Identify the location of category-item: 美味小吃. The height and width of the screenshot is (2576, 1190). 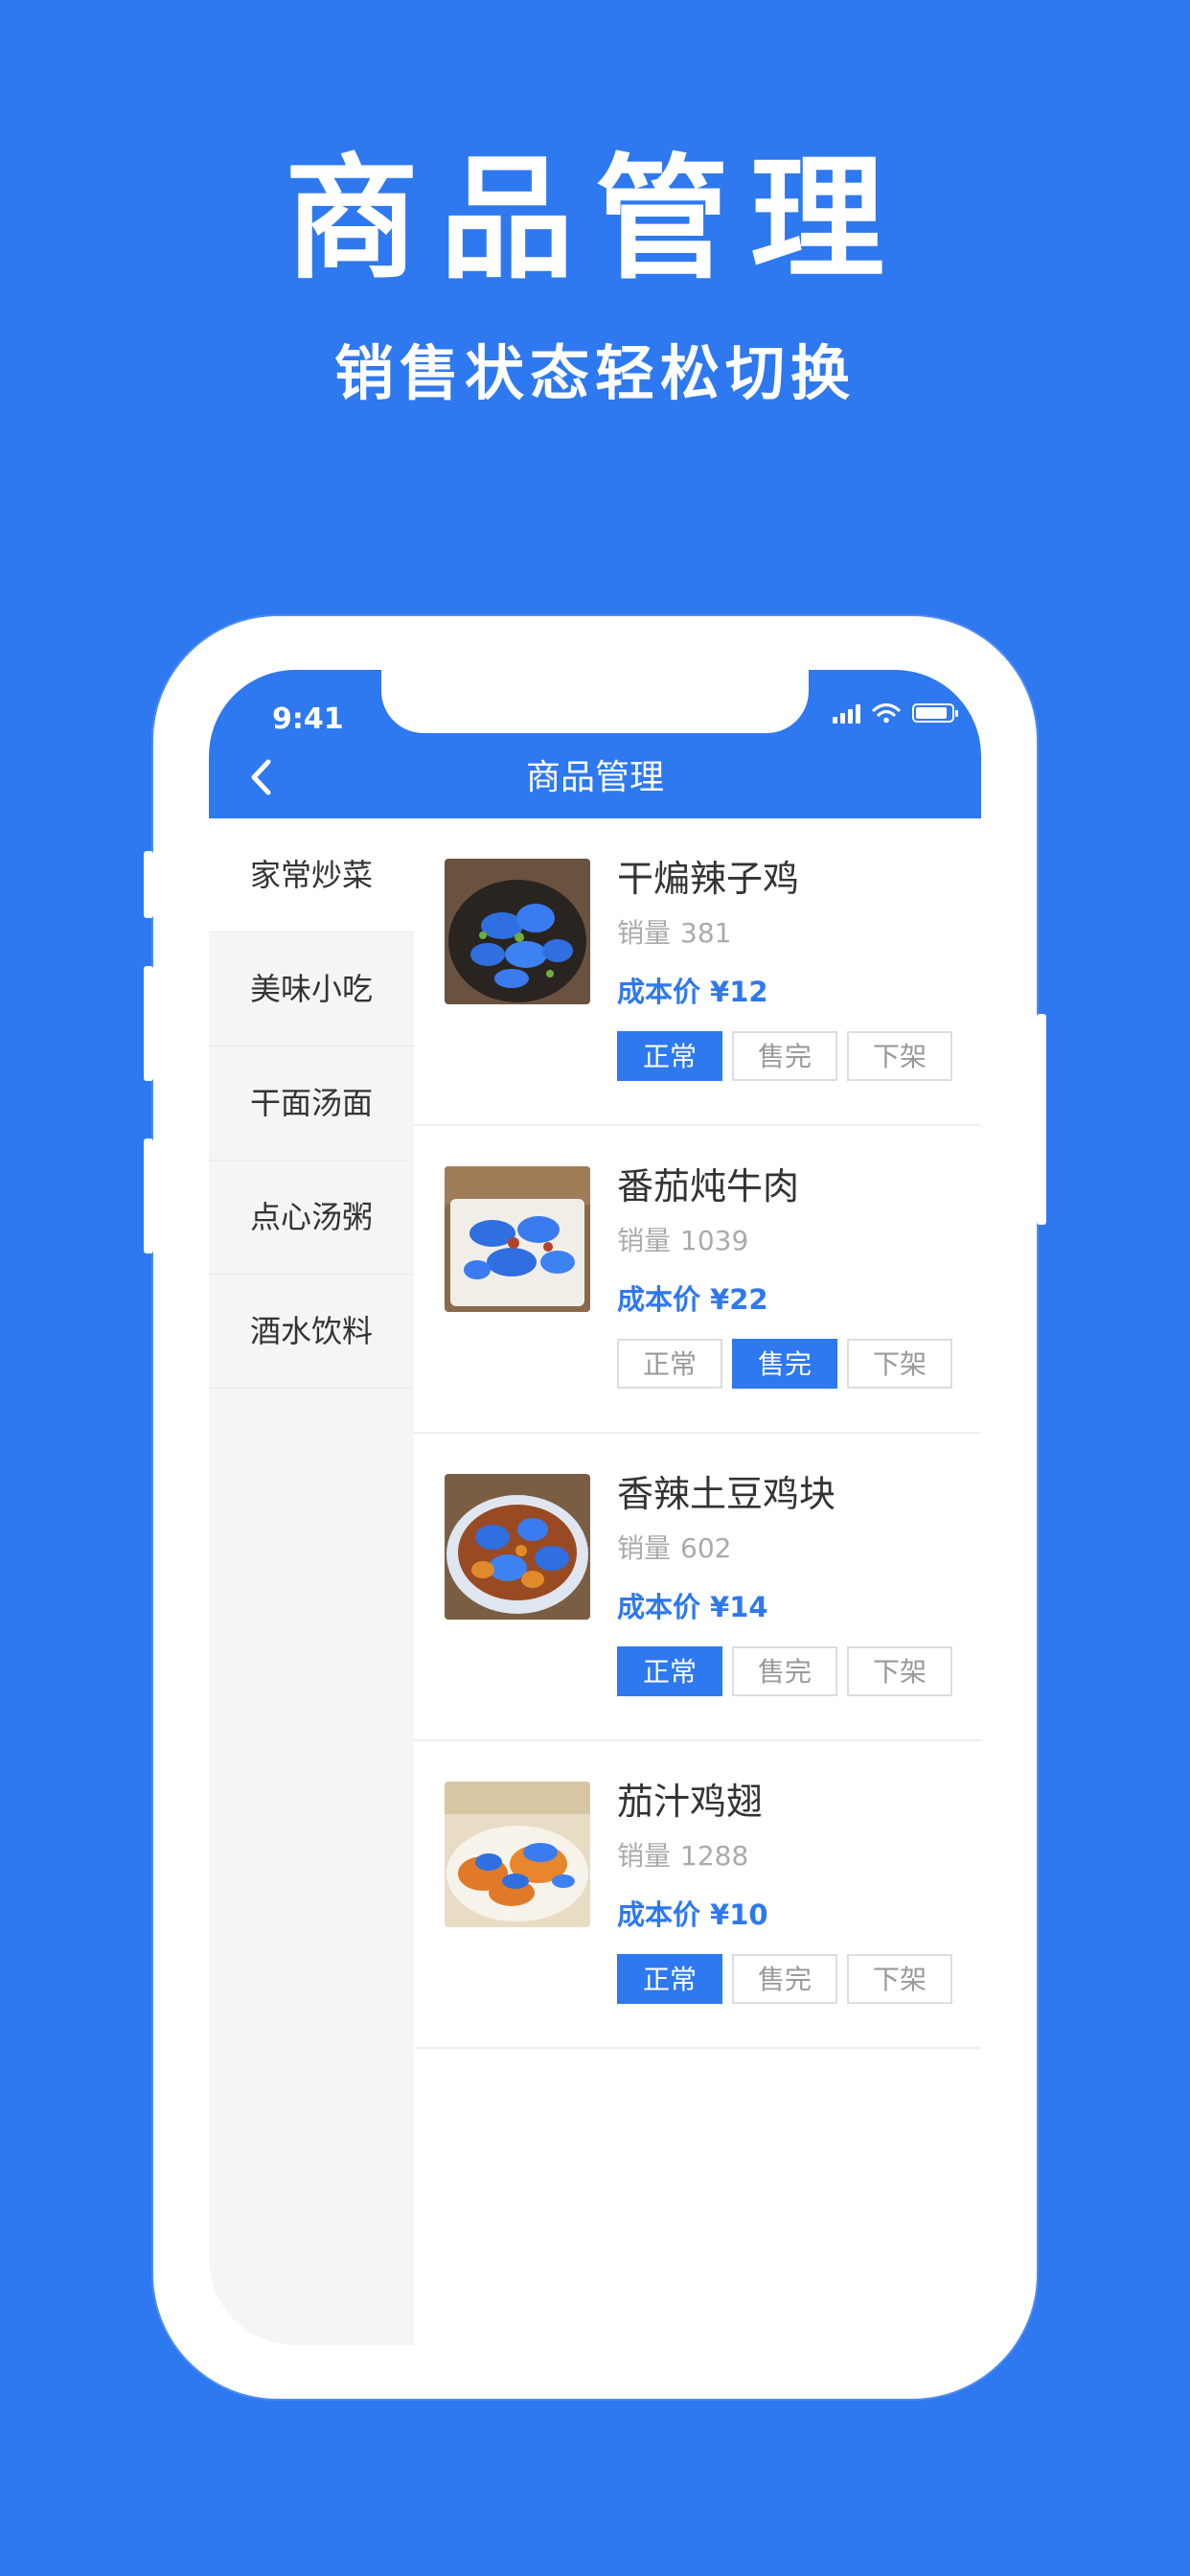
(311, 989).